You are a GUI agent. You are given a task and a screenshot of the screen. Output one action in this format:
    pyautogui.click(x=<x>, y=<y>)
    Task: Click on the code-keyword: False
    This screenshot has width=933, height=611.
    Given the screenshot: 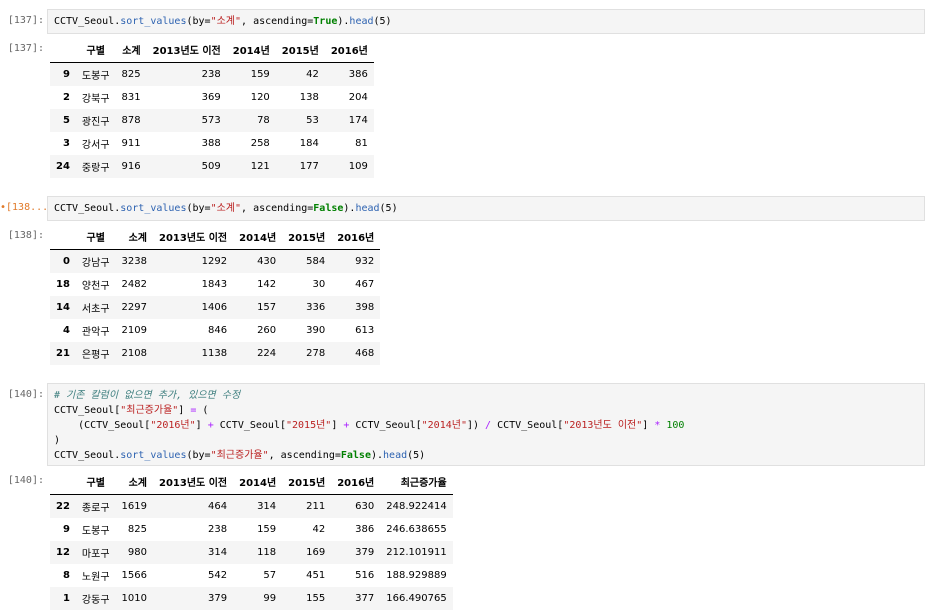 What is the action you would take?
    pyautogui.click(x=355, y=455)
    